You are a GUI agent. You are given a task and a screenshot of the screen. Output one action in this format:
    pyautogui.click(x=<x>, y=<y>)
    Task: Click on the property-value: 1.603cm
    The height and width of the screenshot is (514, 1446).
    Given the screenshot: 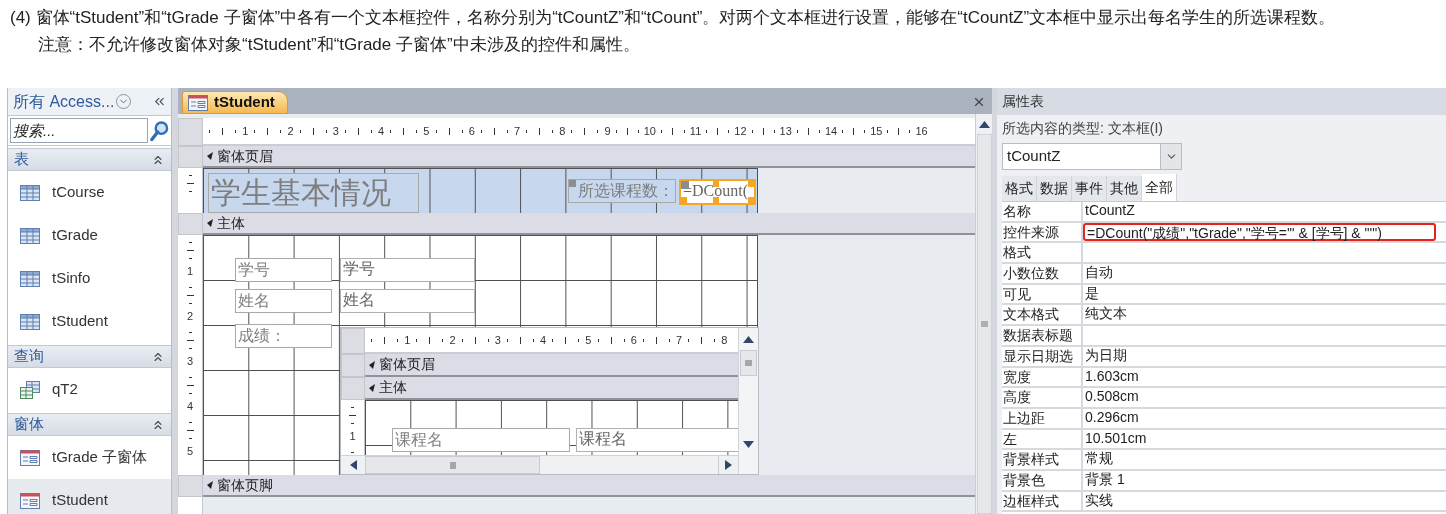 What is the action you would take?
    pyautogui.click(x=1264, y=377)
    